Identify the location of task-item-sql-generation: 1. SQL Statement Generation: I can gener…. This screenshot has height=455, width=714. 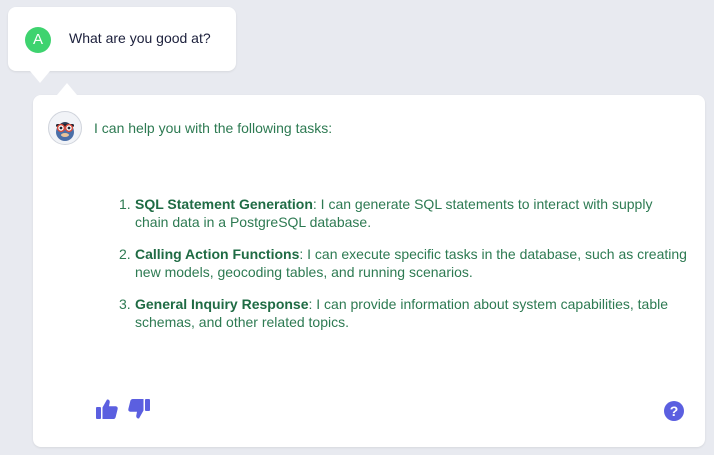
(404, 213).